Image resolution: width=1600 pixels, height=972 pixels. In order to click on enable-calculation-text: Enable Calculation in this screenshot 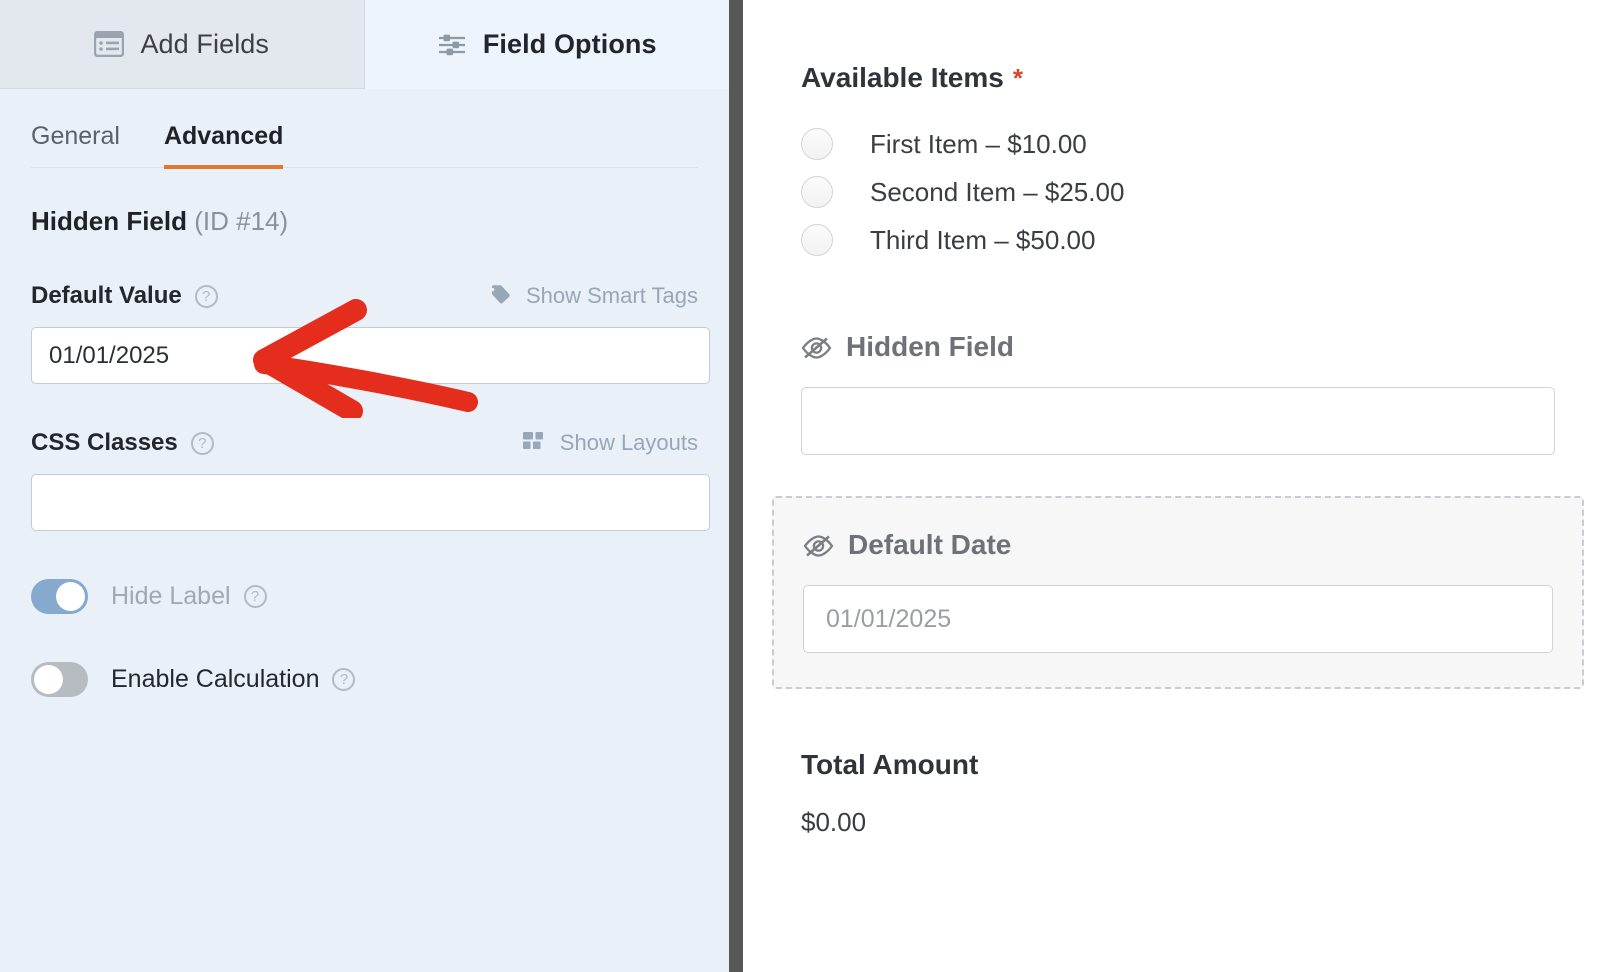, I will do `click(215, 679)`.